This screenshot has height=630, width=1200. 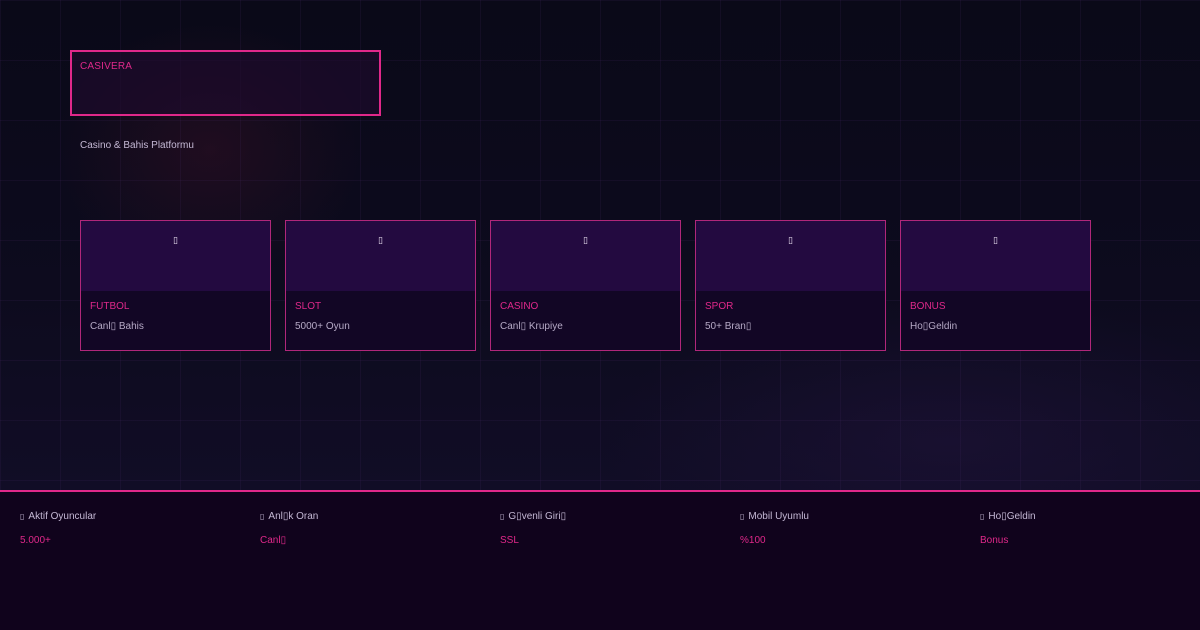 I want to click on card-title: CASINO, so click(x=519, y=306).